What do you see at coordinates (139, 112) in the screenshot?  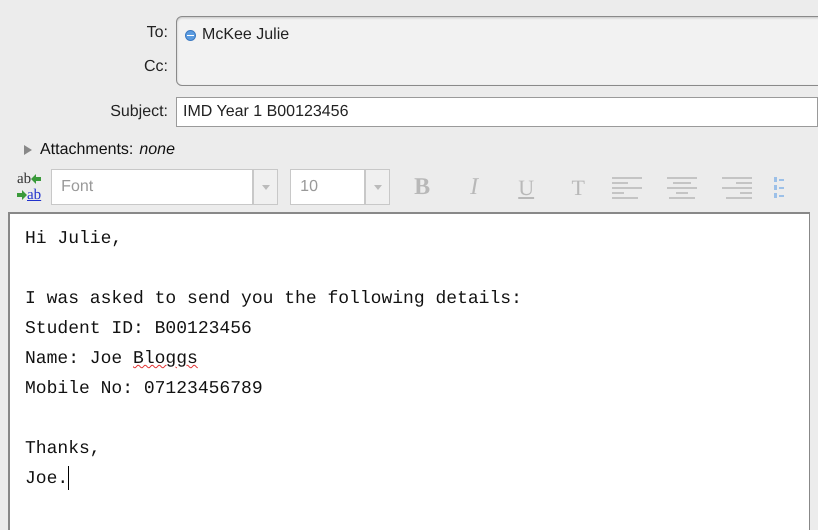 I see `subject-label: Subject:` at bounding box center [139, 112].